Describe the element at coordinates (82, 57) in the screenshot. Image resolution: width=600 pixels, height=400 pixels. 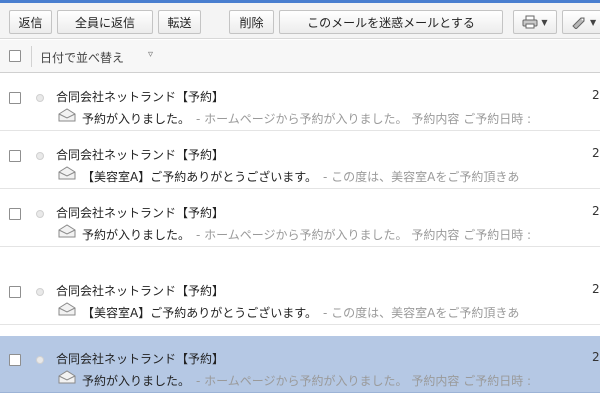
I see `sort-by-date-button: 日付で並べ替え` at that location.